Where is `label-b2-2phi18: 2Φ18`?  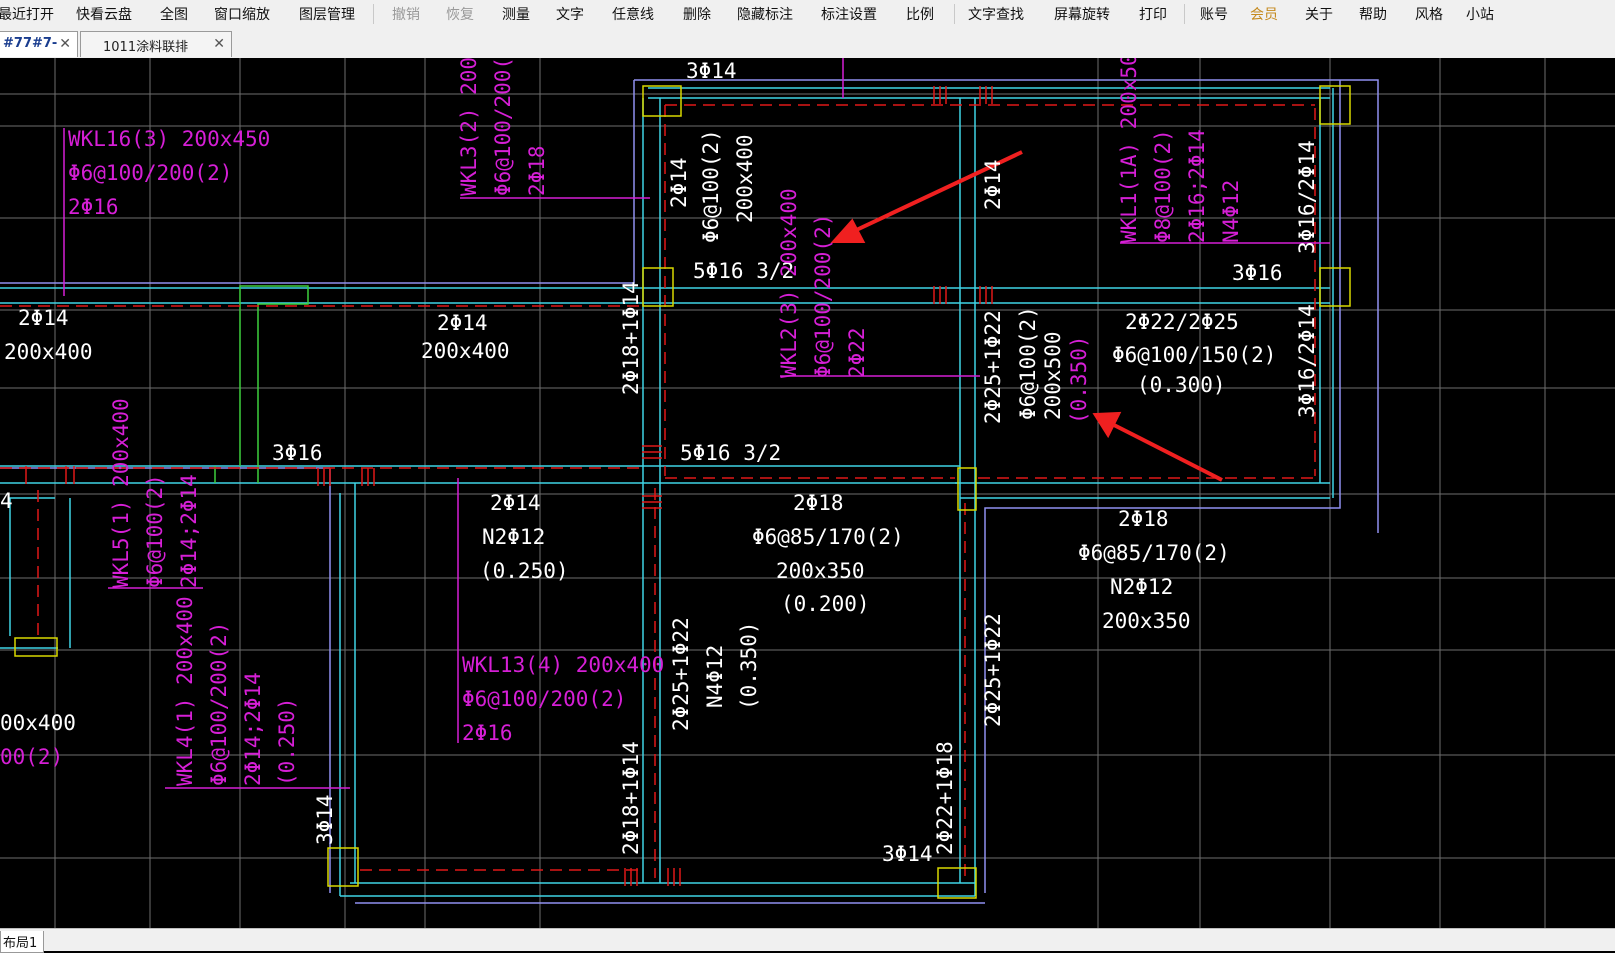 label-b2-2phi18: 2Φ18 is located at coordinates (818, 503).